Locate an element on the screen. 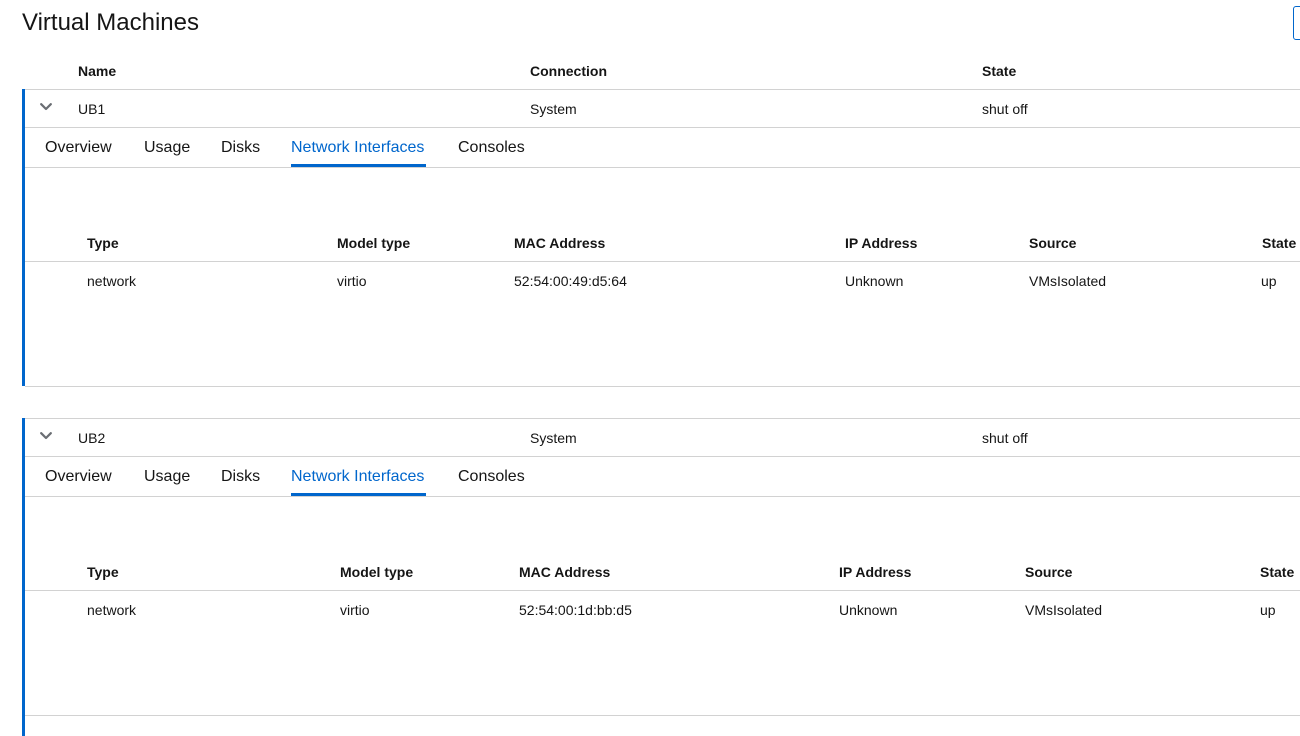 Image resolution: width=1300 pixels, height=736 pixels. page-title: Virtual Machines is located at coordinates (110, 22).